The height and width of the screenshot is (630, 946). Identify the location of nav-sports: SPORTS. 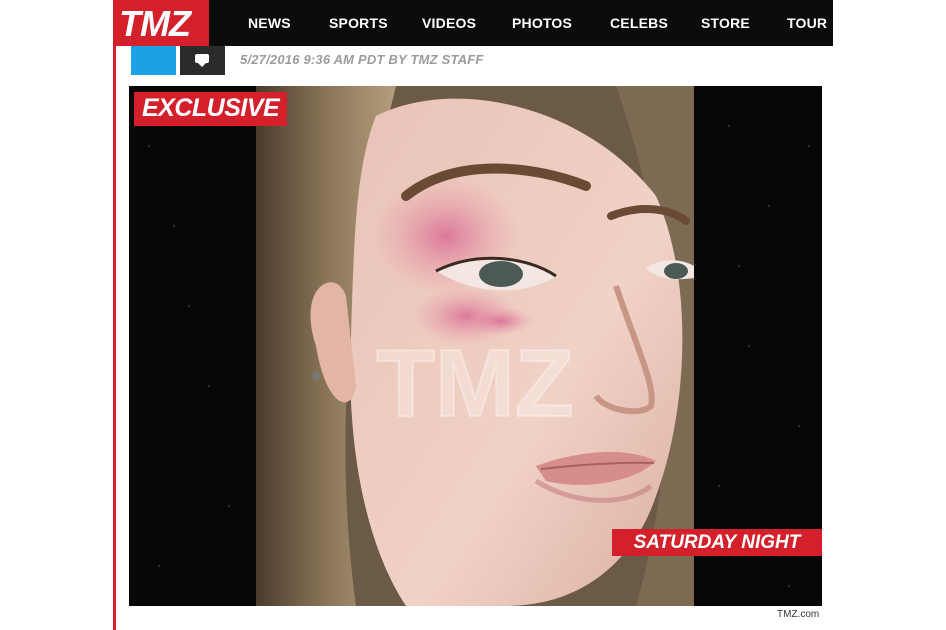
(358, 23).